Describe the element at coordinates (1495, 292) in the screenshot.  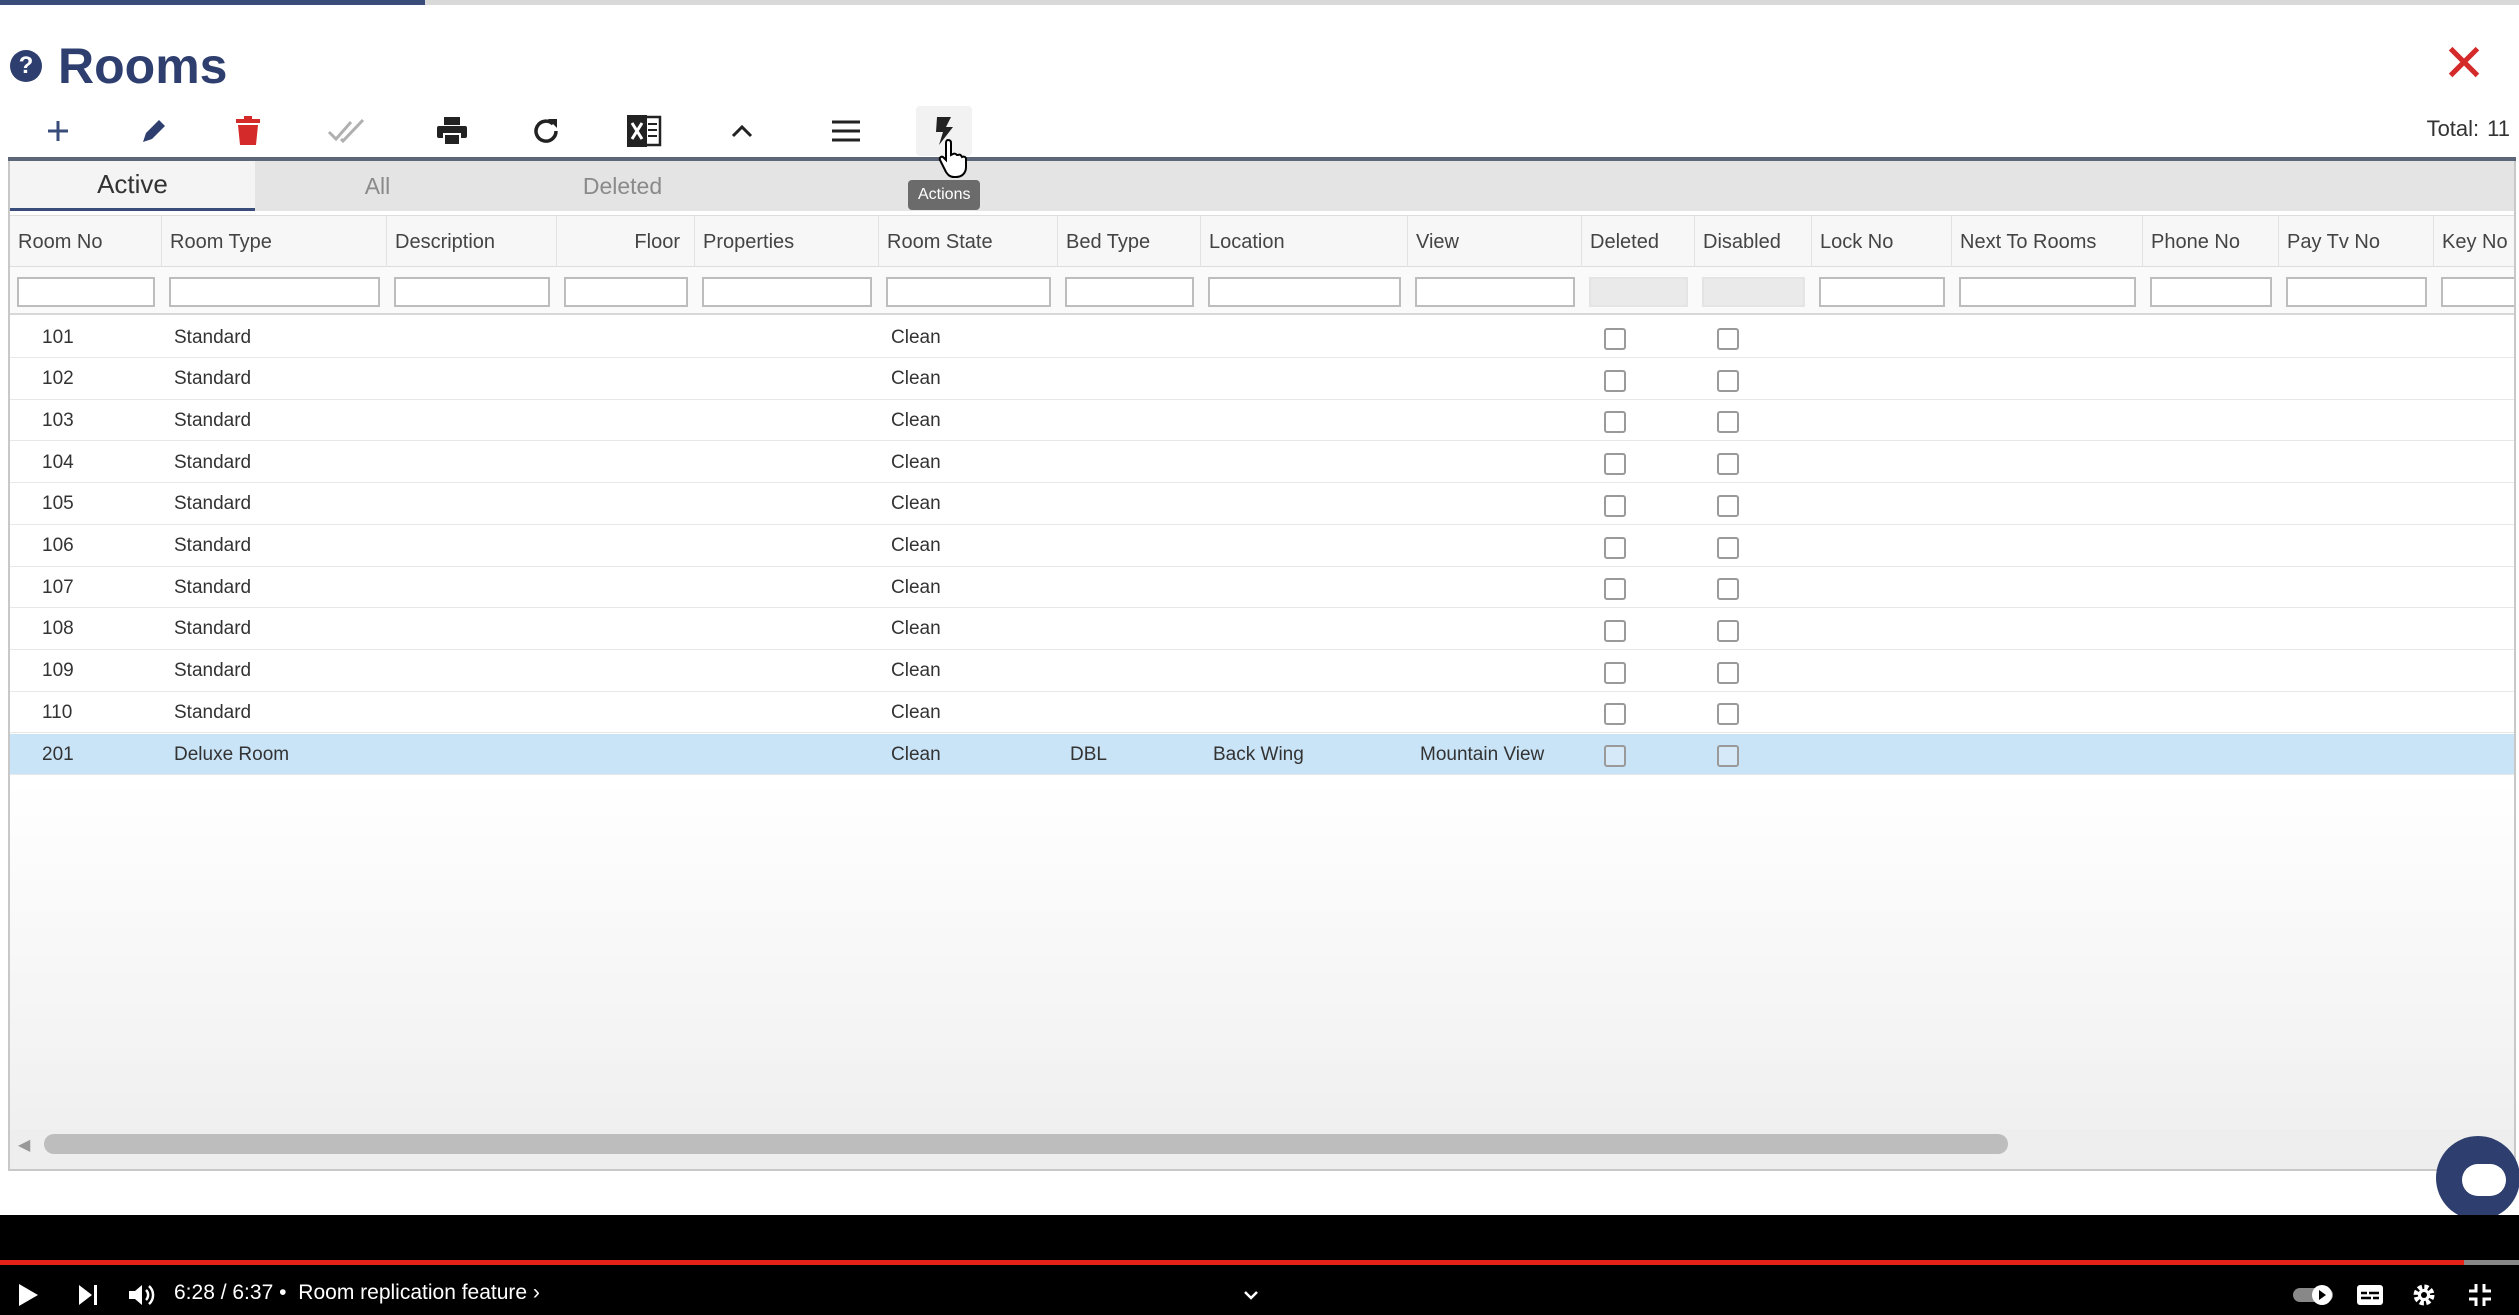
I see `filter-input-view` at that location.